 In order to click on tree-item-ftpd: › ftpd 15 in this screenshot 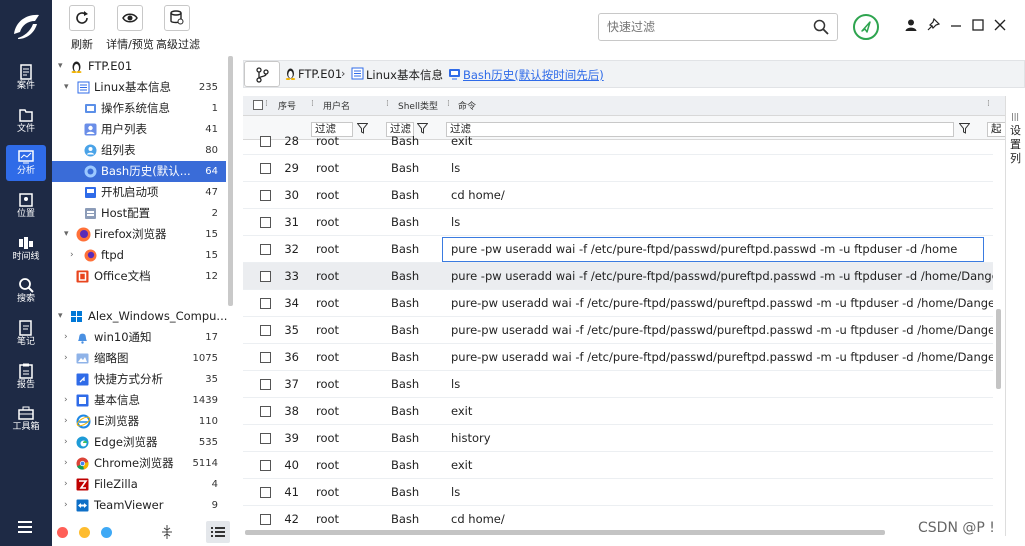, I will do `click(139, 255)`.